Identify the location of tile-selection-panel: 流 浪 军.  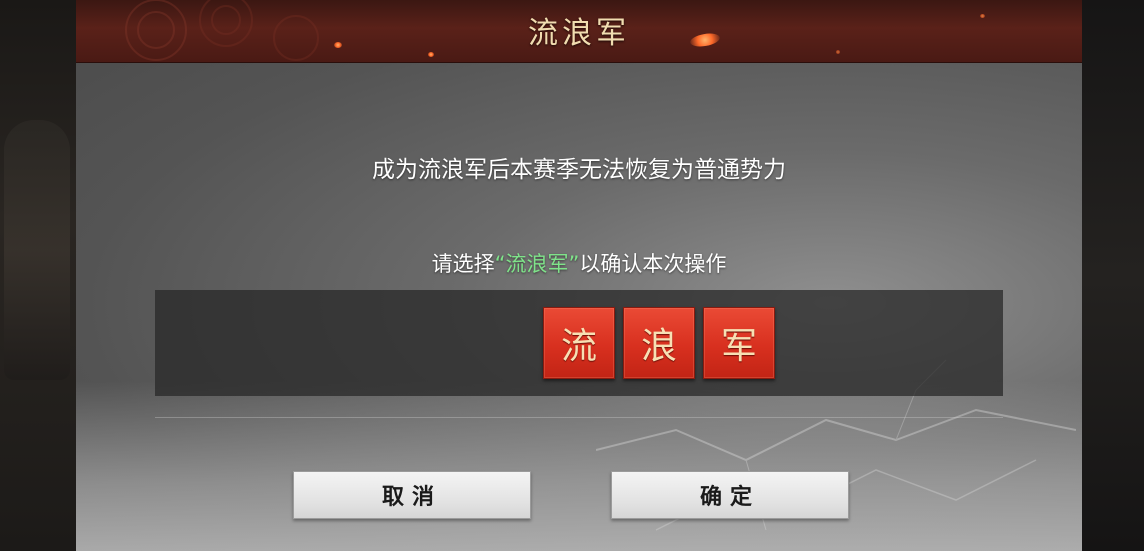
(579, 343).